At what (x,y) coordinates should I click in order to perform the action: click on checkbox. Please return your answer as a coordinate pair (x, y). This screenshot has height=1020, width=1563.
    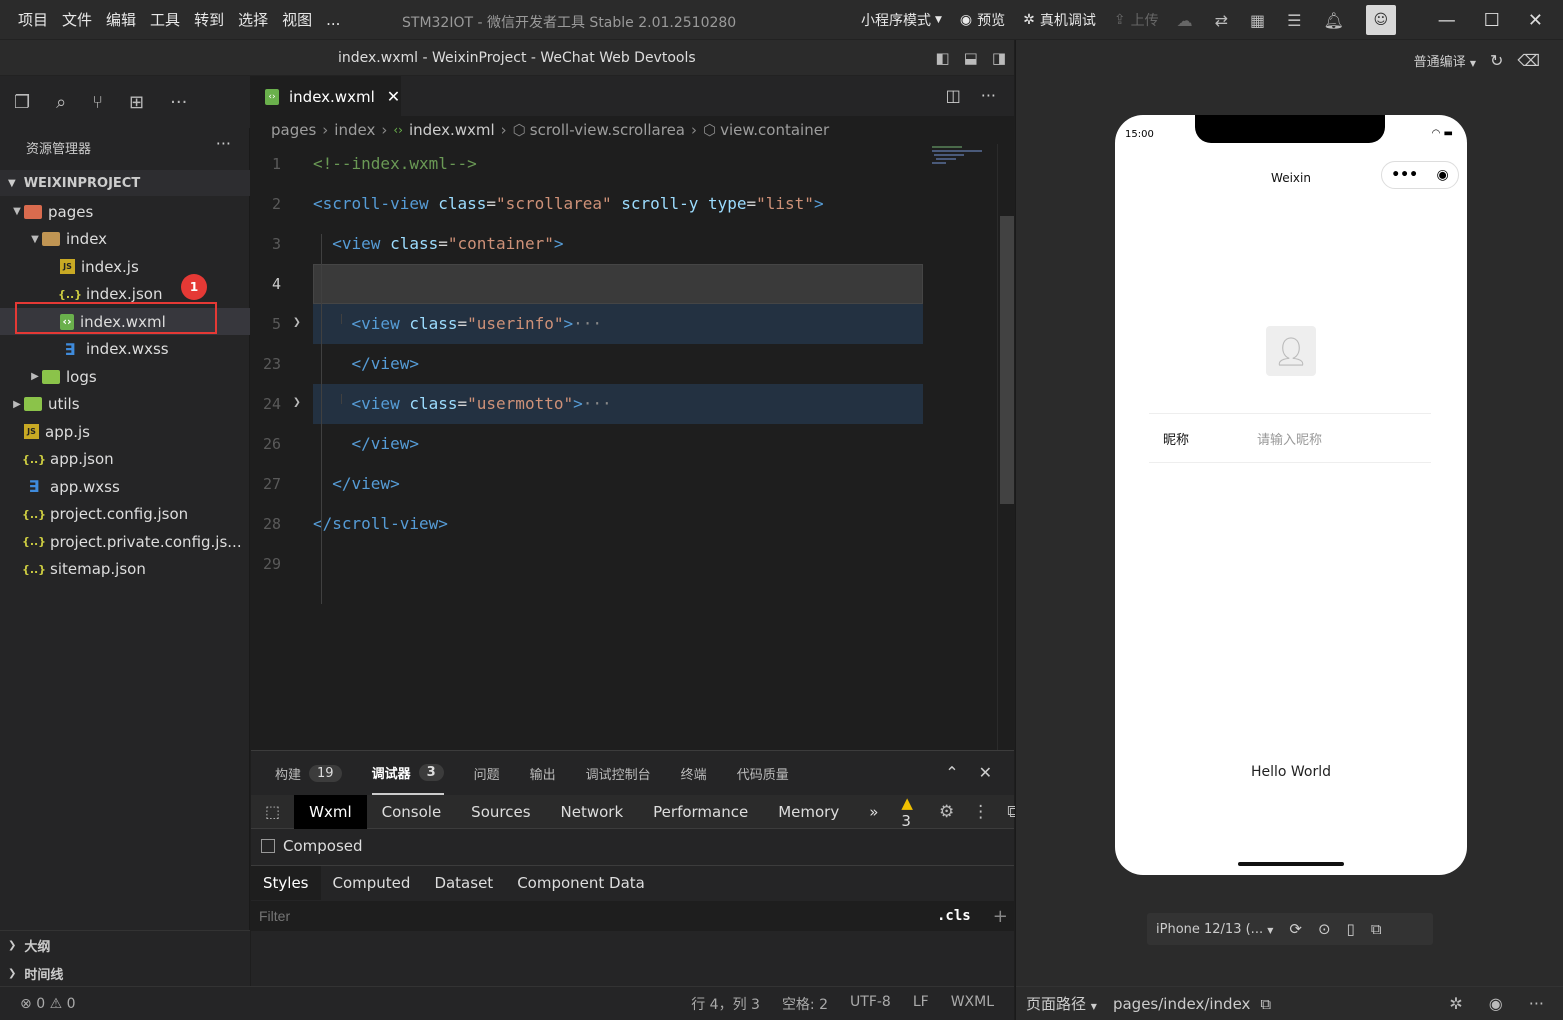
    Looking at the image, I should click on (268, 846).